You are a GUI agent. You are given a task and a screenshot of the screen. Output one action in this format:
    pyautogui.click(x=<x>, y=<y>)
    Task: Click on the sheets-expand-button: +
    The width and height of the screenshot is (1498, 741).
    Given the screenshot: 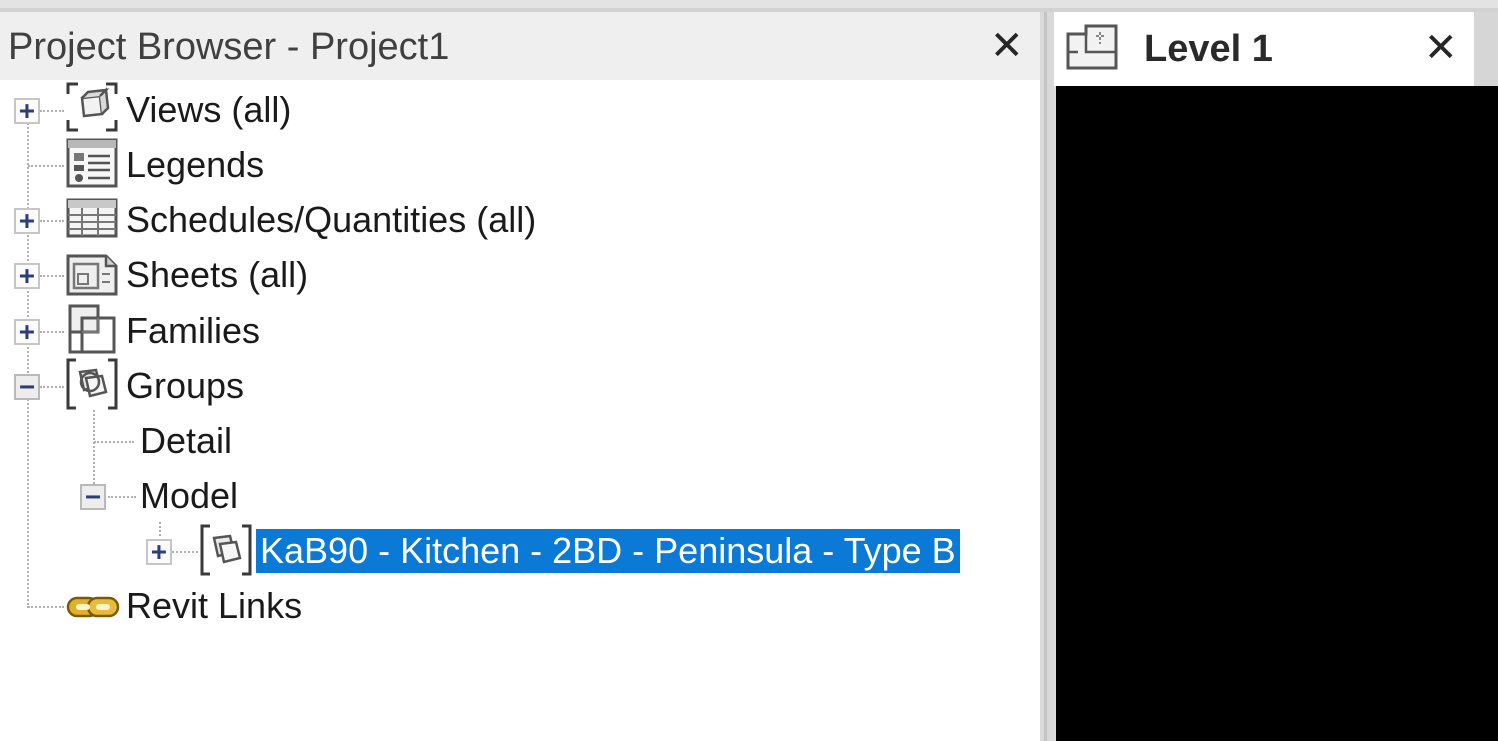 What is the action you would take?
    pyautogui.click(x=27, y=276)
    